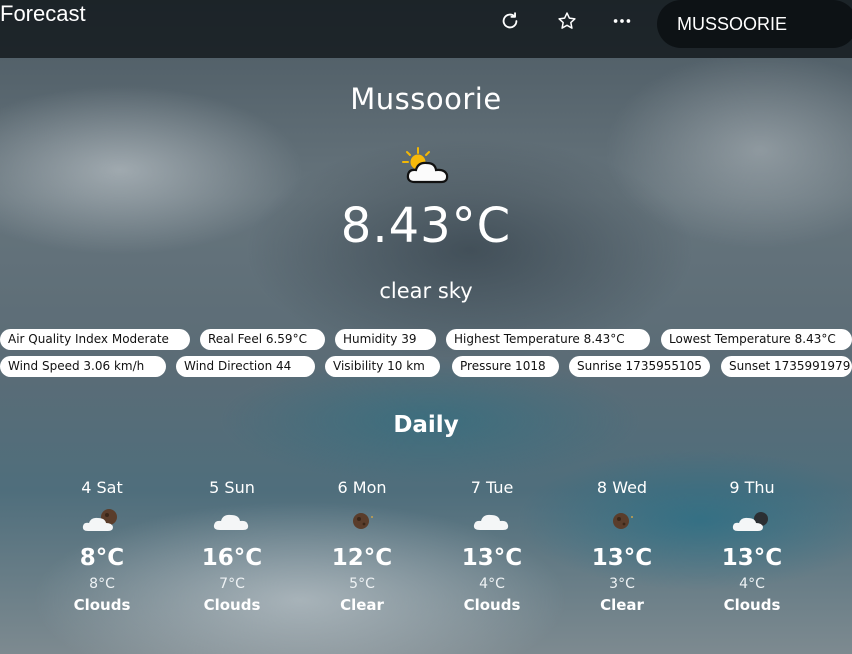 This screenshot has width=852, height=654. What do you see at coordinates (786, 366) in the screenshot?
I see `sunset-chip: Sunset 1735991979` at bounding box center [786, 366].